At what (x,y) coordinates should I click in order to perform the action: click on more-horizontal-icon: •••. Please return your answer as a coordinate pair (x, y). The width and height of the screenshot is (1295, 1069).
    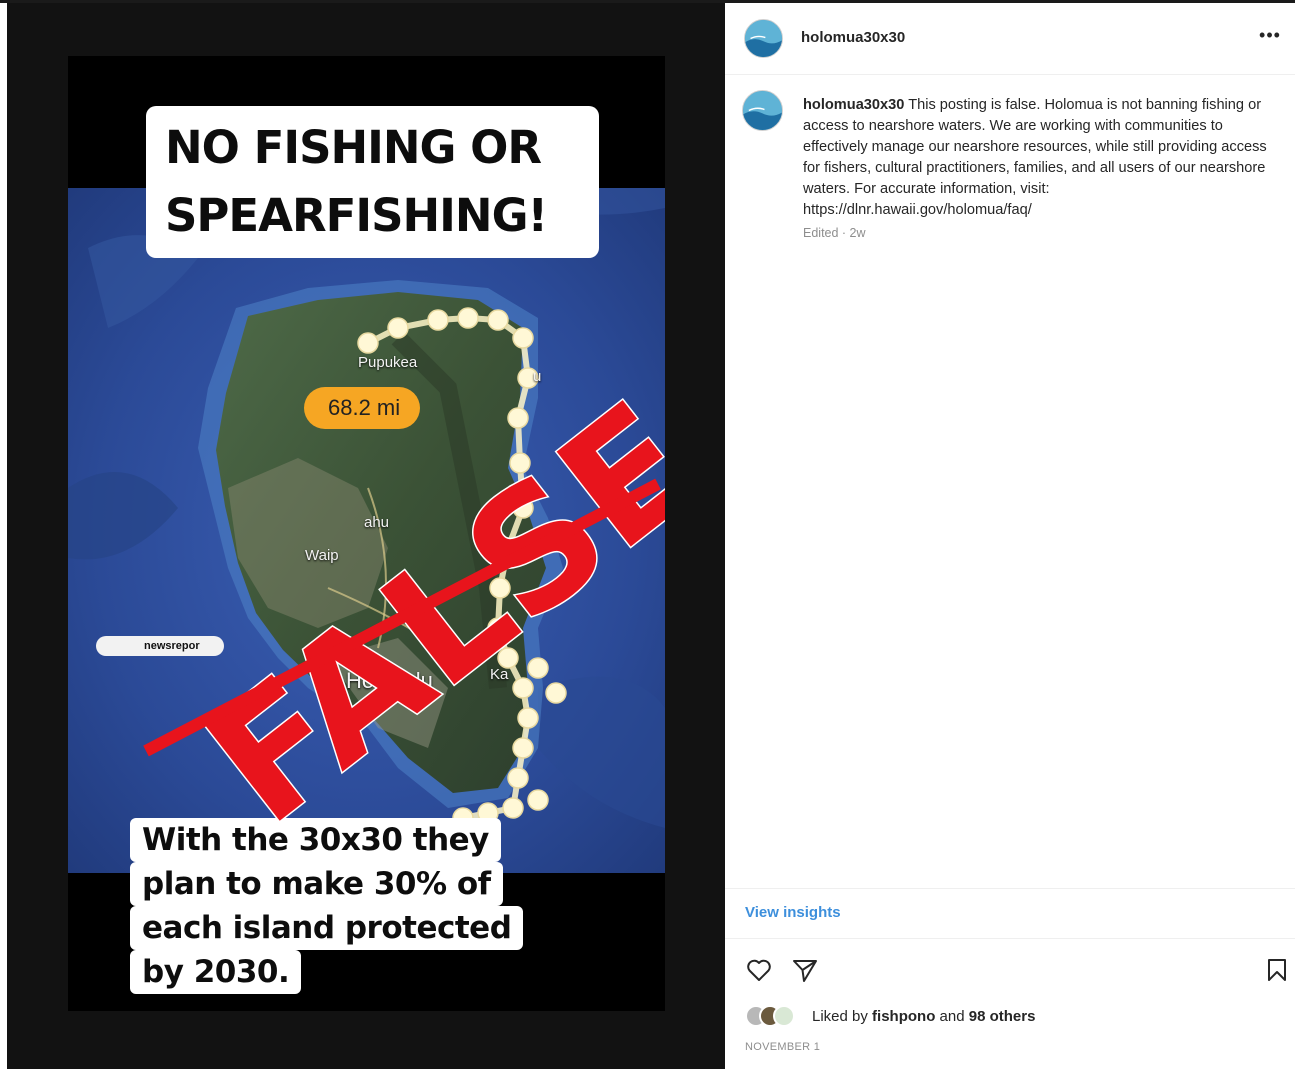
    Looking at the image, I should click on (1270, 35).